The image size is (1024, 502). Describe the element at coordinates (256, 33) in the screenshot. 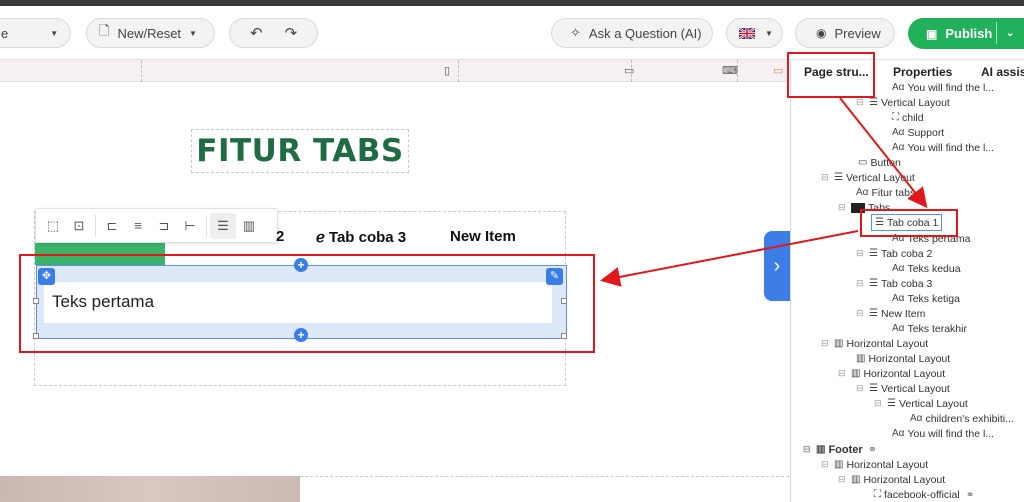

I see `undo-icon: ↶` at that location.